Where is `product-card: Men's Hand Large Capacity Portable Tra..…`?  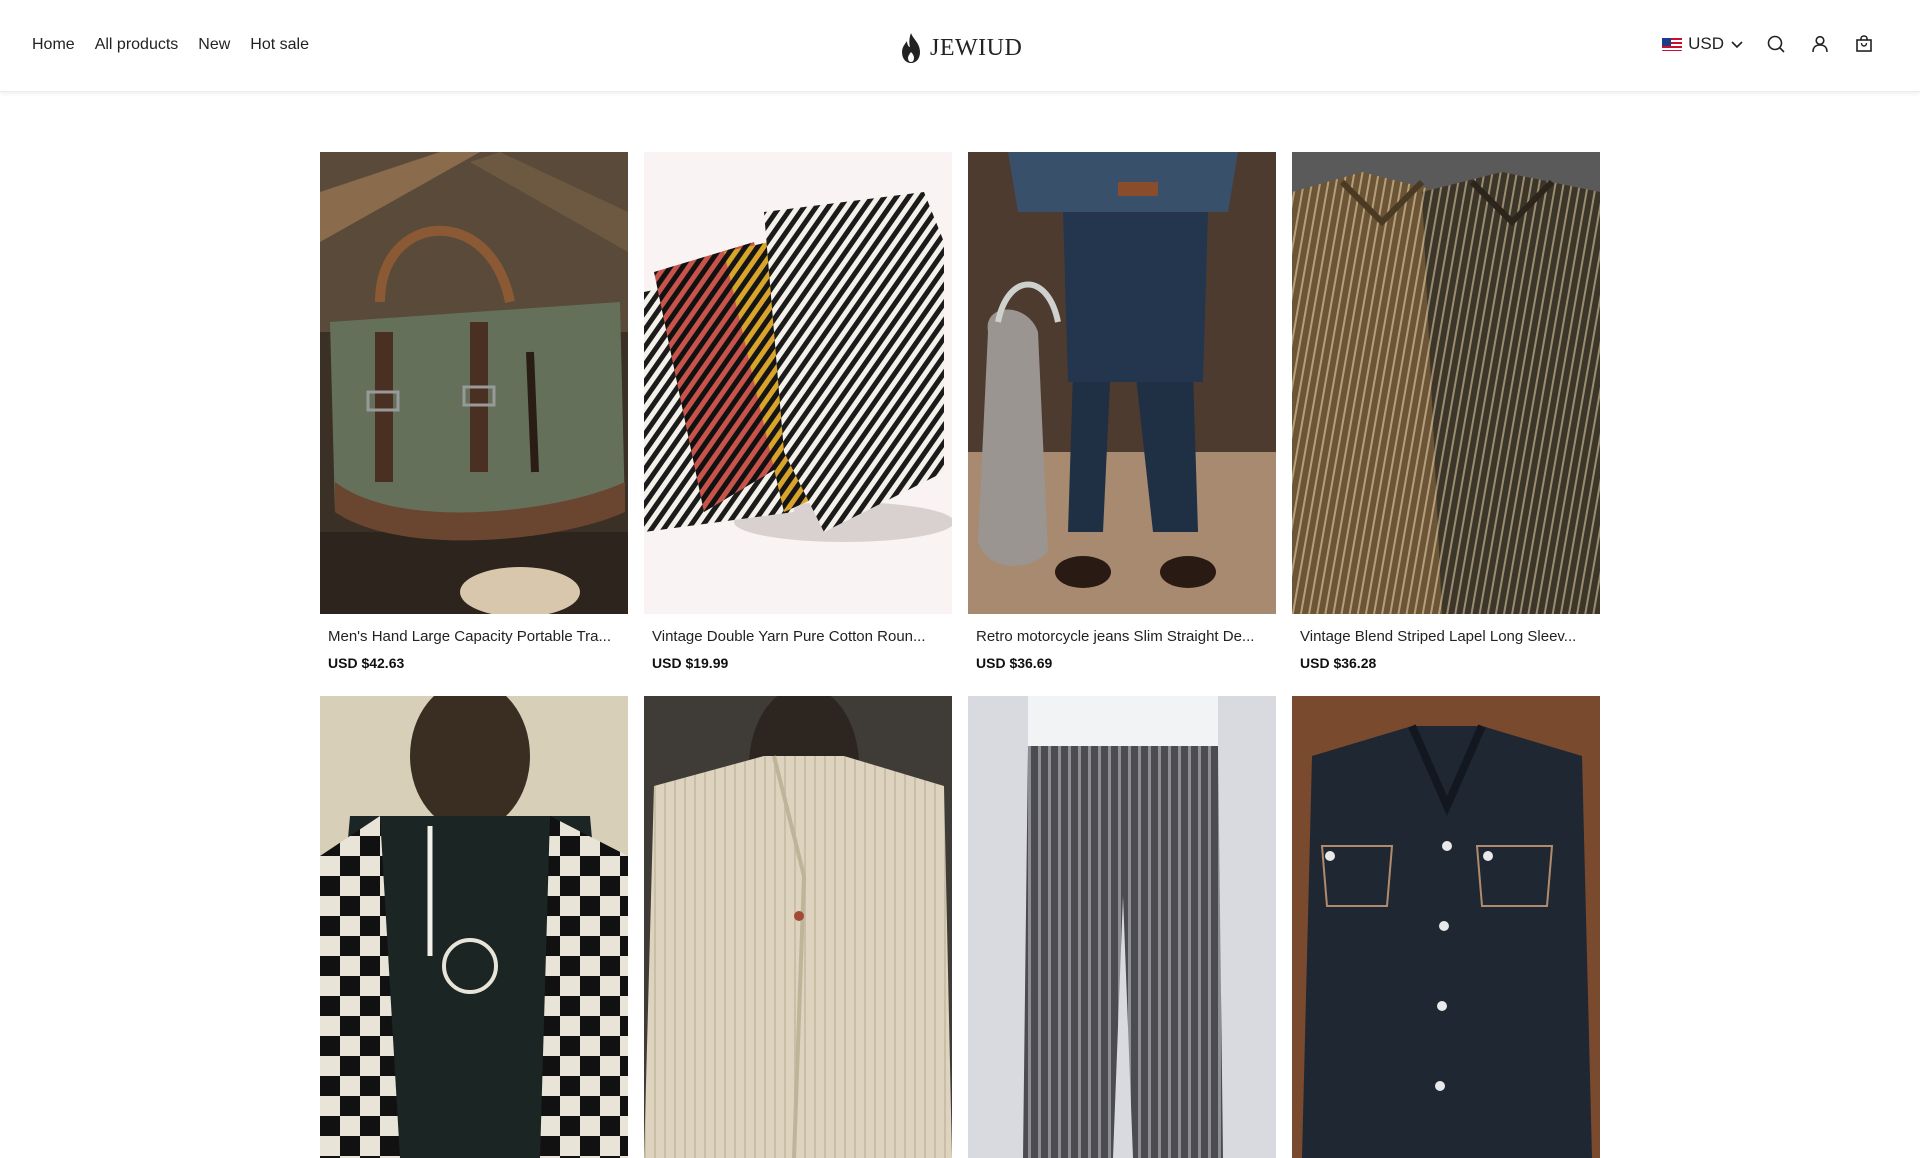
product-card: Men's Hand Large Capacity Portable Tra..… is located at coordinates (474, 411).